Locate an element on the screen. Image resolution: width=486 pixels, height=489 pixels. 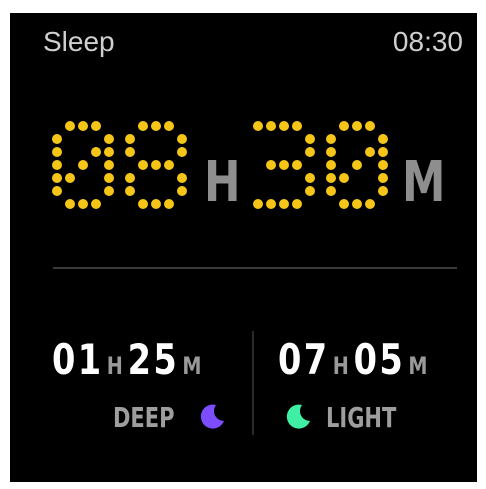
screen-title: Sleep is located at coordinates (79, 41).